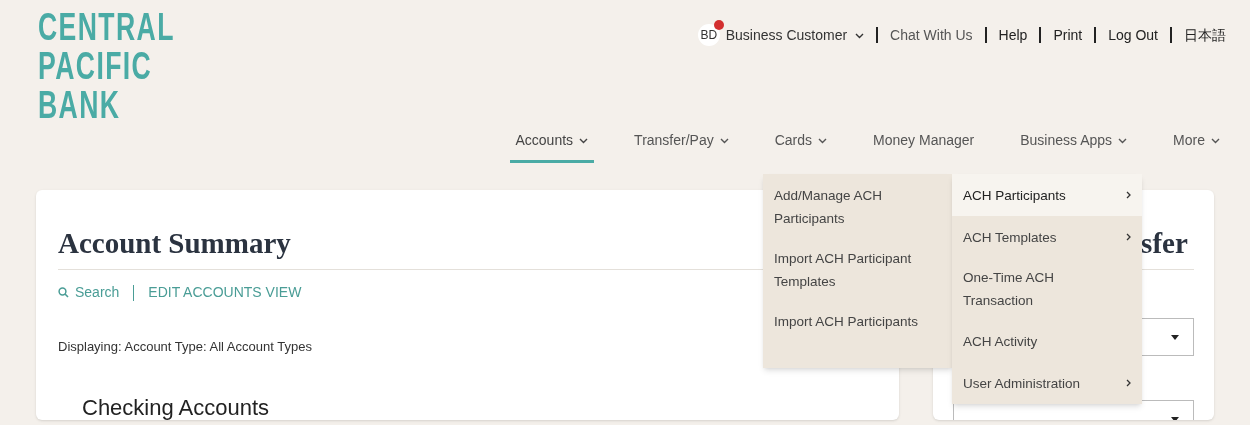 The width and height of the screenshot is (1250, 425). I want to click on nav-tab: Transfer/Pay, so click(681, 145).